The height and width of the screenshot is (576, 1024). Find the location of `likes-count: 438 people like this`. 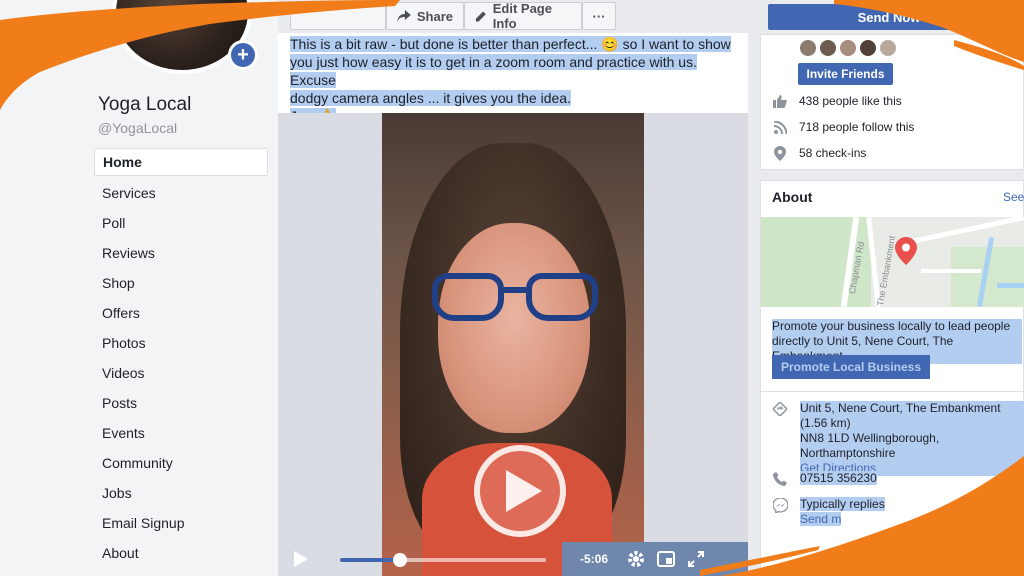

likes-count: 438 people like this is located at coordinates (850, 101).